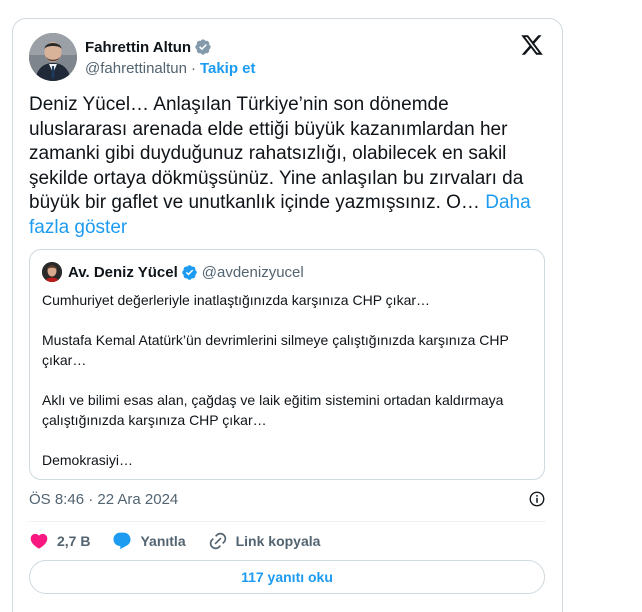 The width and height of the screenshot is (642, 612). I want to click on author-avatar, so click(53, 57).